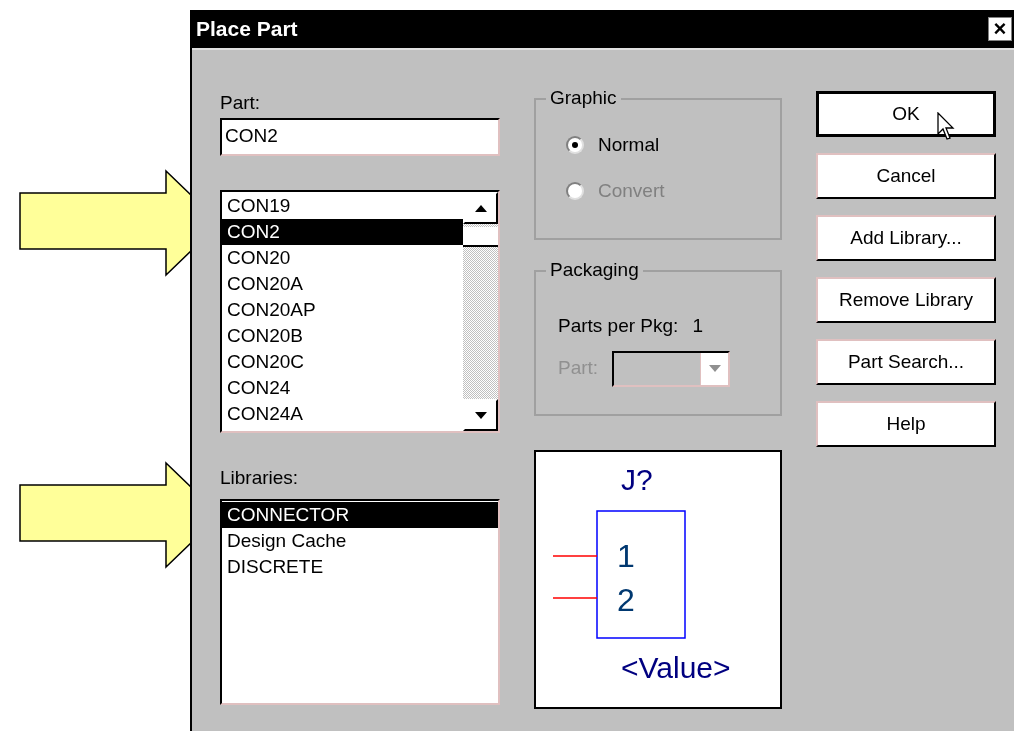 This screenshot has width=1014, height=731. What do you see at coordinates (342, 310) in the screenshot?
I see `list-item: CON20AP` at bounding box center [342, 310].